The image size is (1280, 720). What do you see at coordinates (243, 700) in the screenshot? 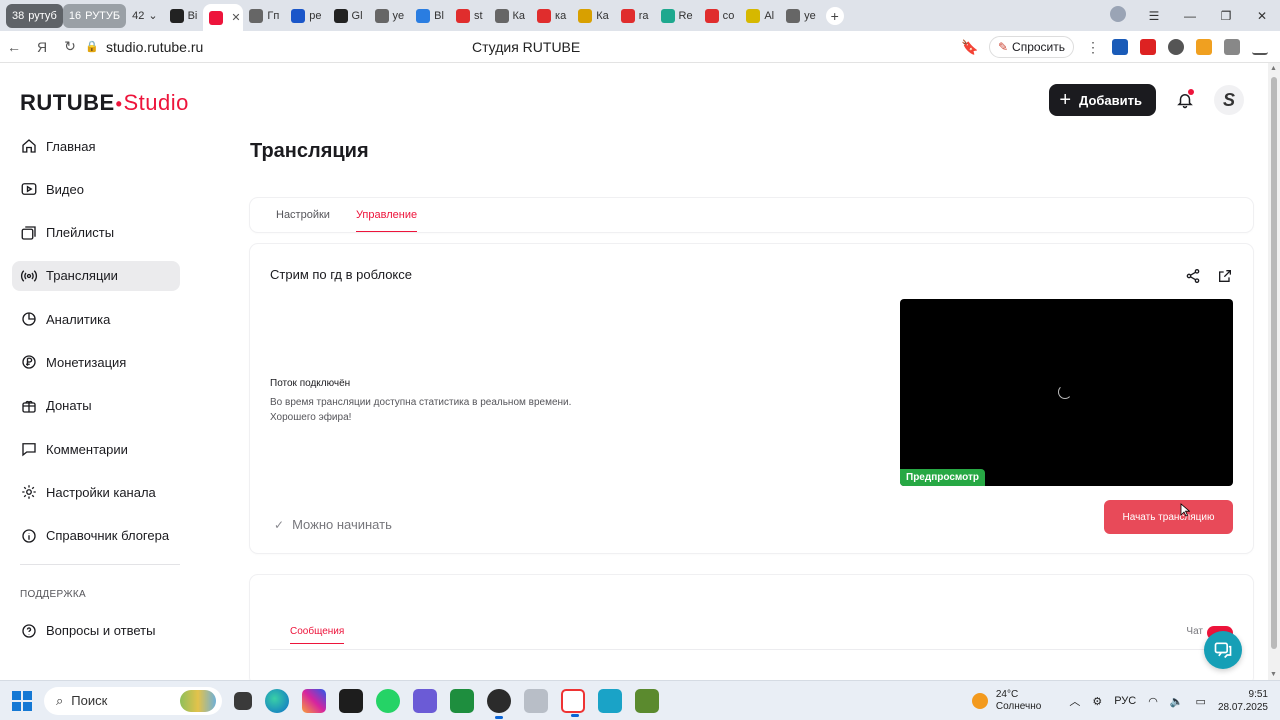
I see `taskview-icon` at bounding box center [243, 700].